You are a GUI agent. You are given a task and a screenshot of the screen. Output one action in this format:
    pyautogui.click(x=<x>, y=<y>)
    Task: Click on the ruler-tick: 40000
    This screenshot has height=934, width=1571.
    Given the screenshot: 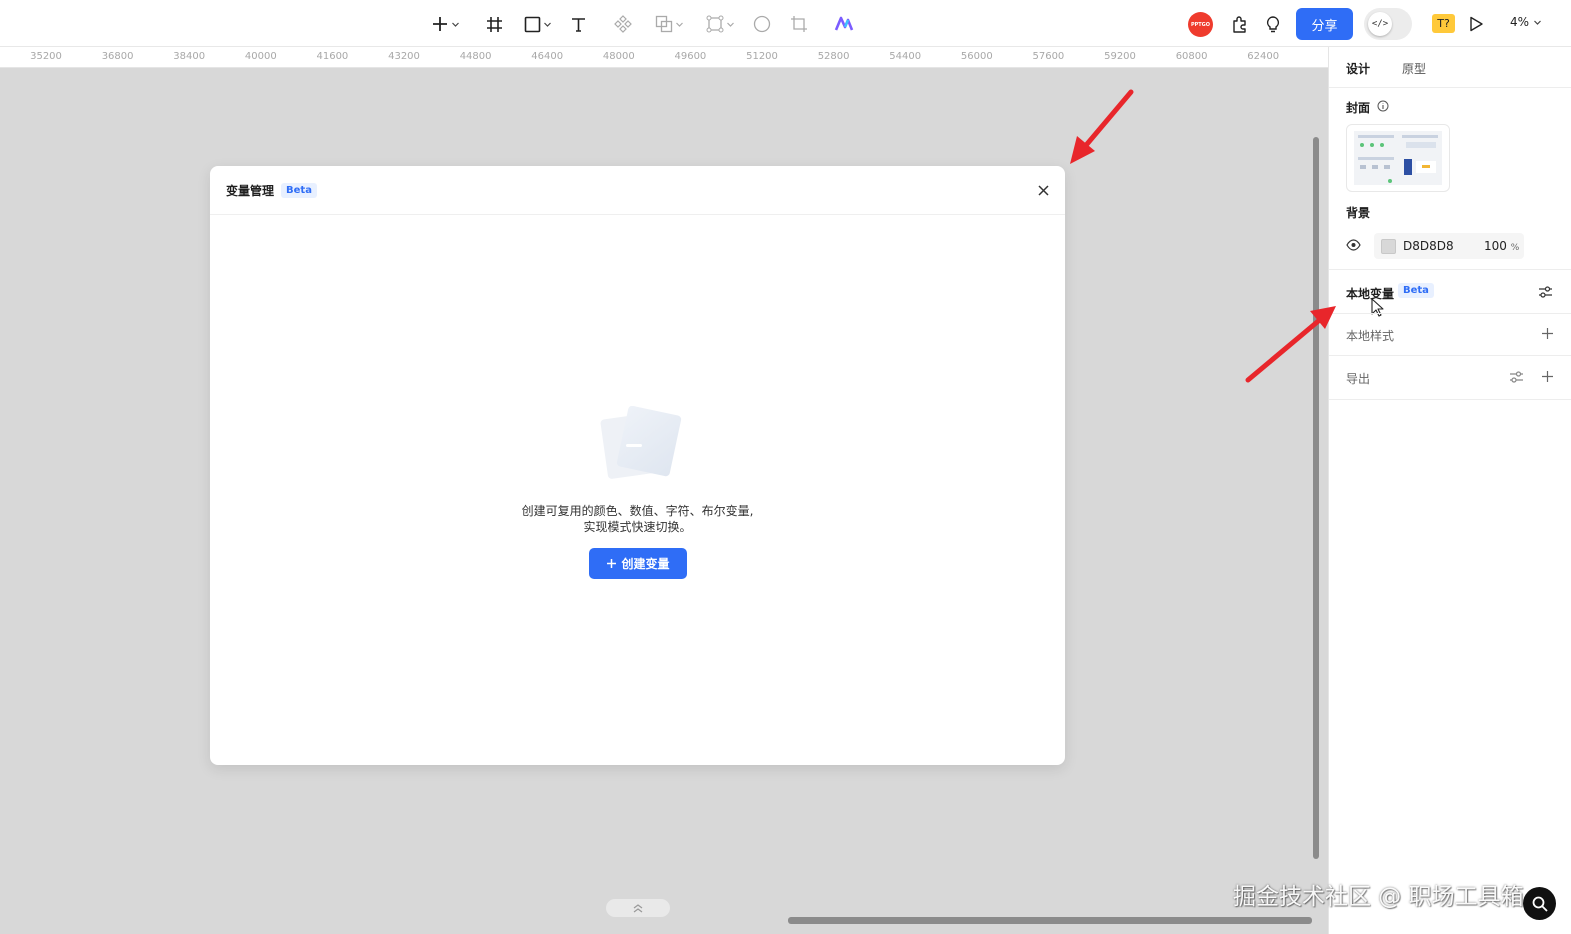 What is the action you would take?
    pyautogui.click(x=260, y=56)
    